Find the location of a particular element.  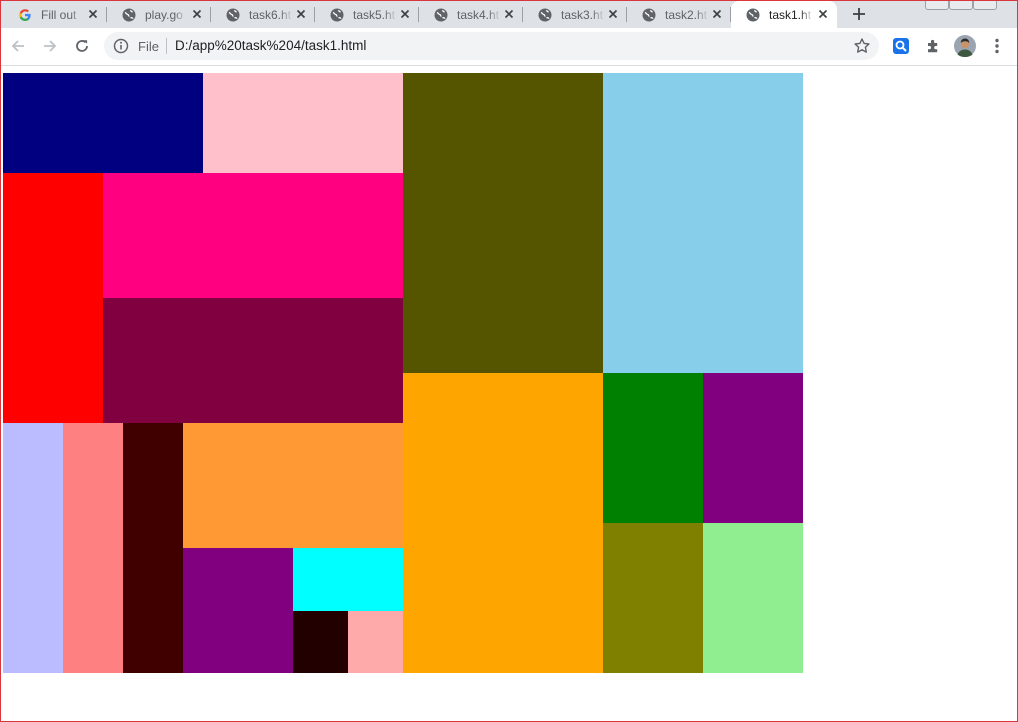

menu-button is located at coordinates (997, 46).